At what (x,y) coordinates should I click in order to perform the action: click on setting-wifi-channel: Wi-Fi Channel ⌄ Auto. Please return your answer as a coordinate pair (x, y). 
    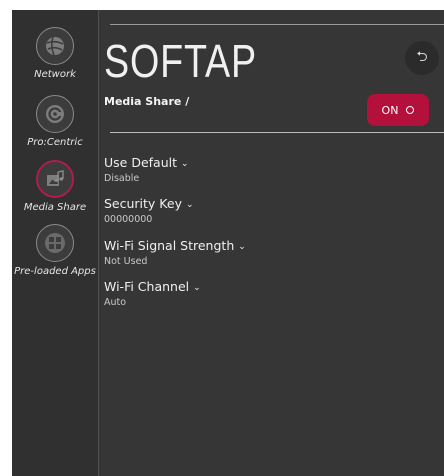
    Looking at the image, I should click on (152, 294).